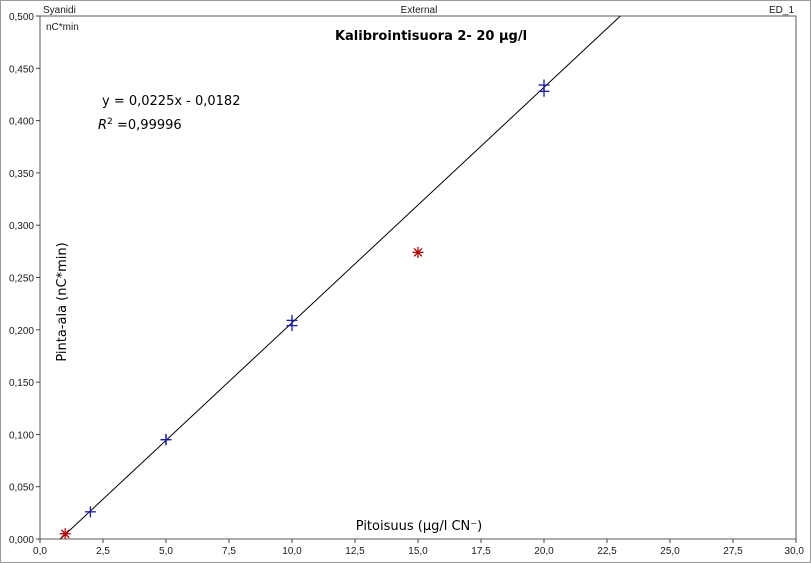 The height and width of the screenshot is (563, 811). What do you see at coordinates (62, 27) in the screenshot?
I see `unit-label: nC*min` at bounding box center [62, 27].